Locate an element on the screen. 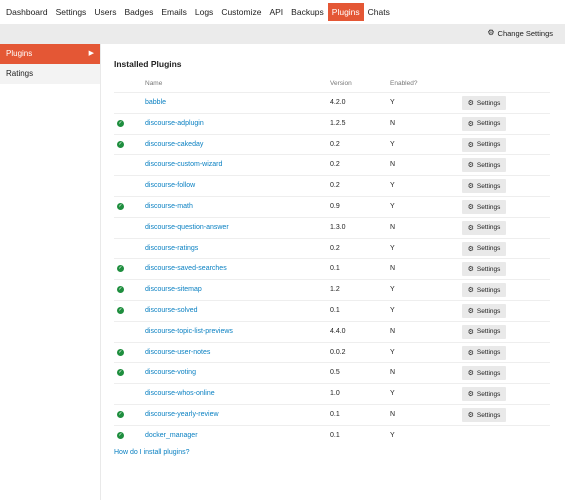 The height and width of the screenshot is (500, 565). plugin-name-link: discourse-custom-wizard is located at coordinates (183, 164).